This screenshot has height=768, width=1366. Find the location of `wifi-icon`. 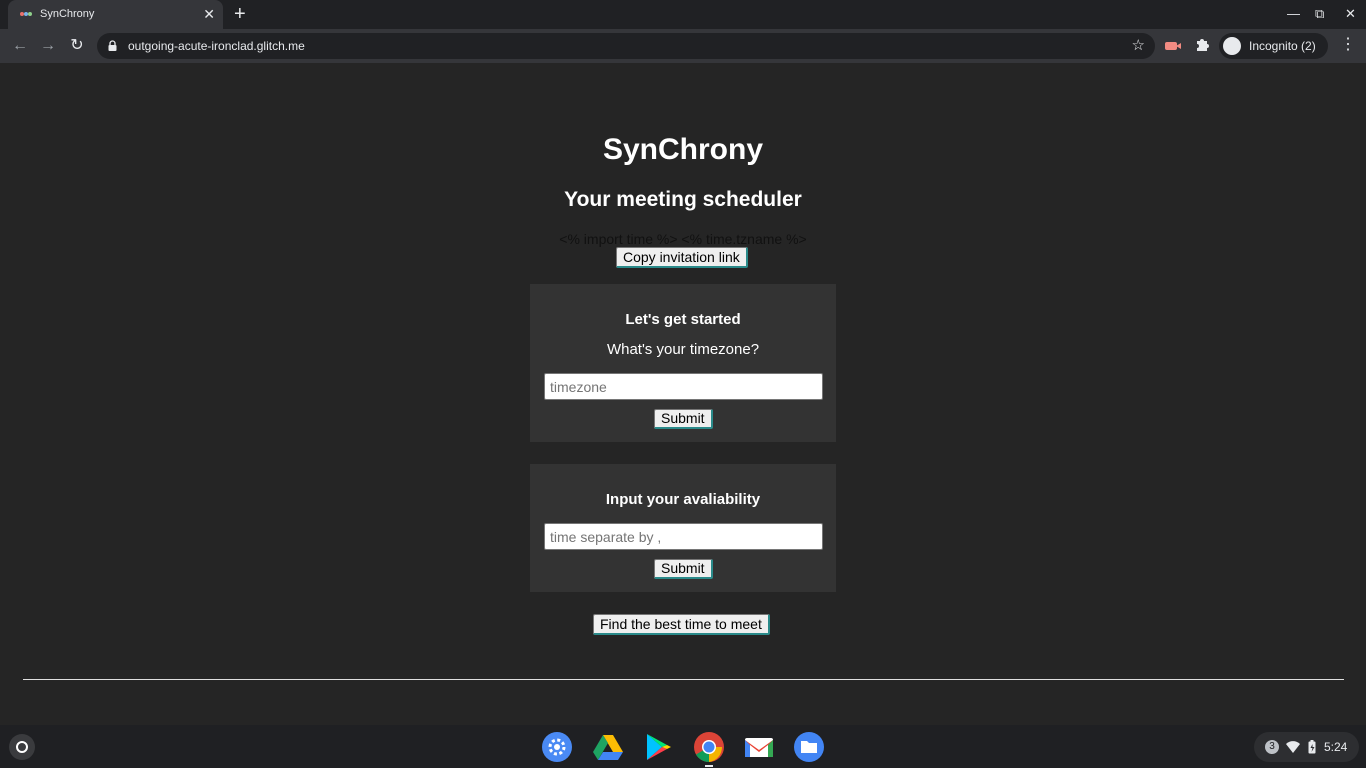

wifi-icon is located at coordinates (1293, 747).